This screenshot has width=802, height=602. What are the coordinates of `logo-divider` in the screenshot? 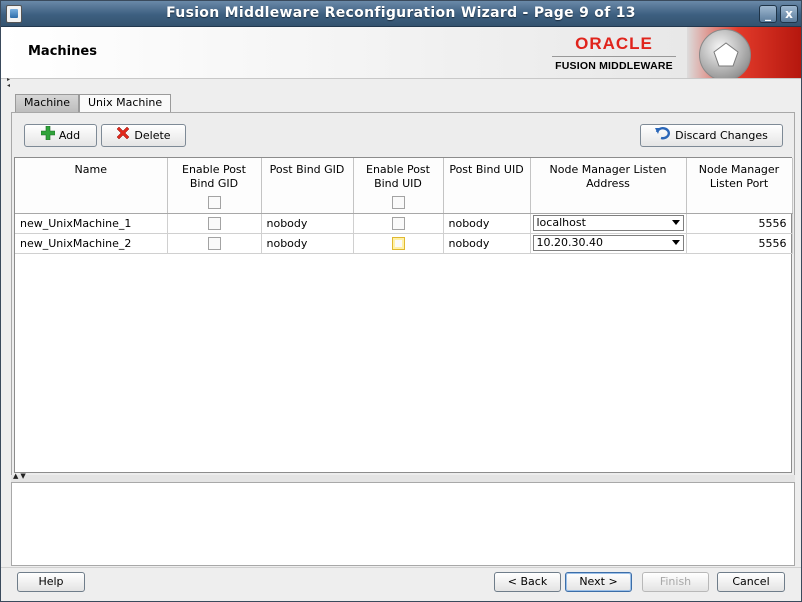 It's located at (614, 56).